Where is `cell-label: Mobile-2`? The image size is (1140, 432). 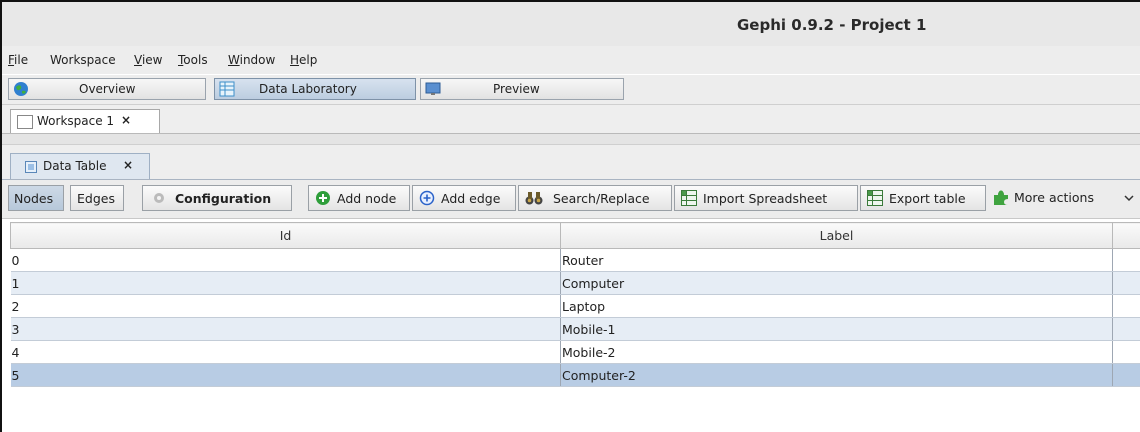
cell-label: Mobile-2 is located at coordinates (836, 352).